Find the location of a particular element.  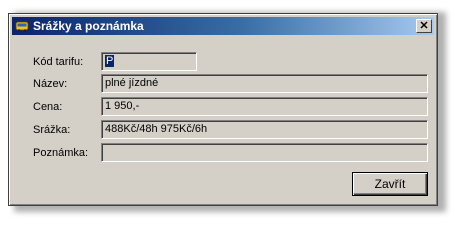

close-icon: ✕ is located at coordinates (424, 25).